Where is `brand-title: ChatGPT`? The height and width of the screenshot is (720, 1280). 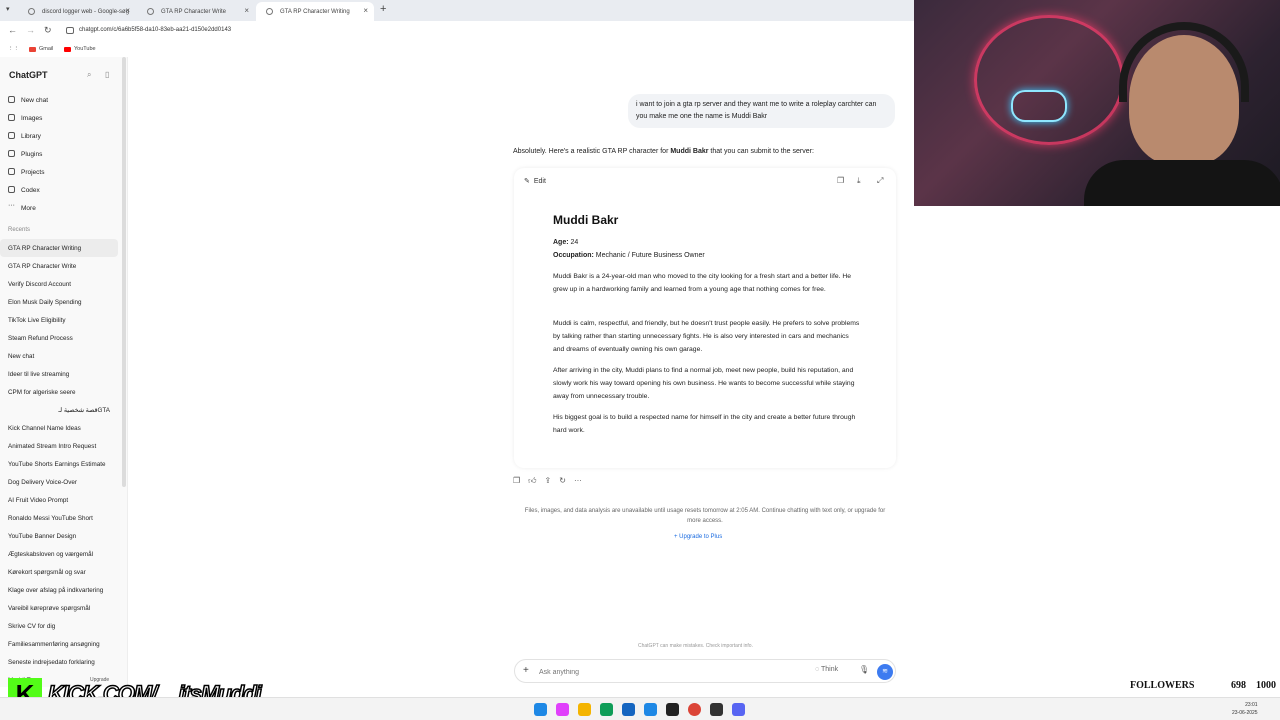 brand-title: ChatGPT is located at coordinates (28, 75).